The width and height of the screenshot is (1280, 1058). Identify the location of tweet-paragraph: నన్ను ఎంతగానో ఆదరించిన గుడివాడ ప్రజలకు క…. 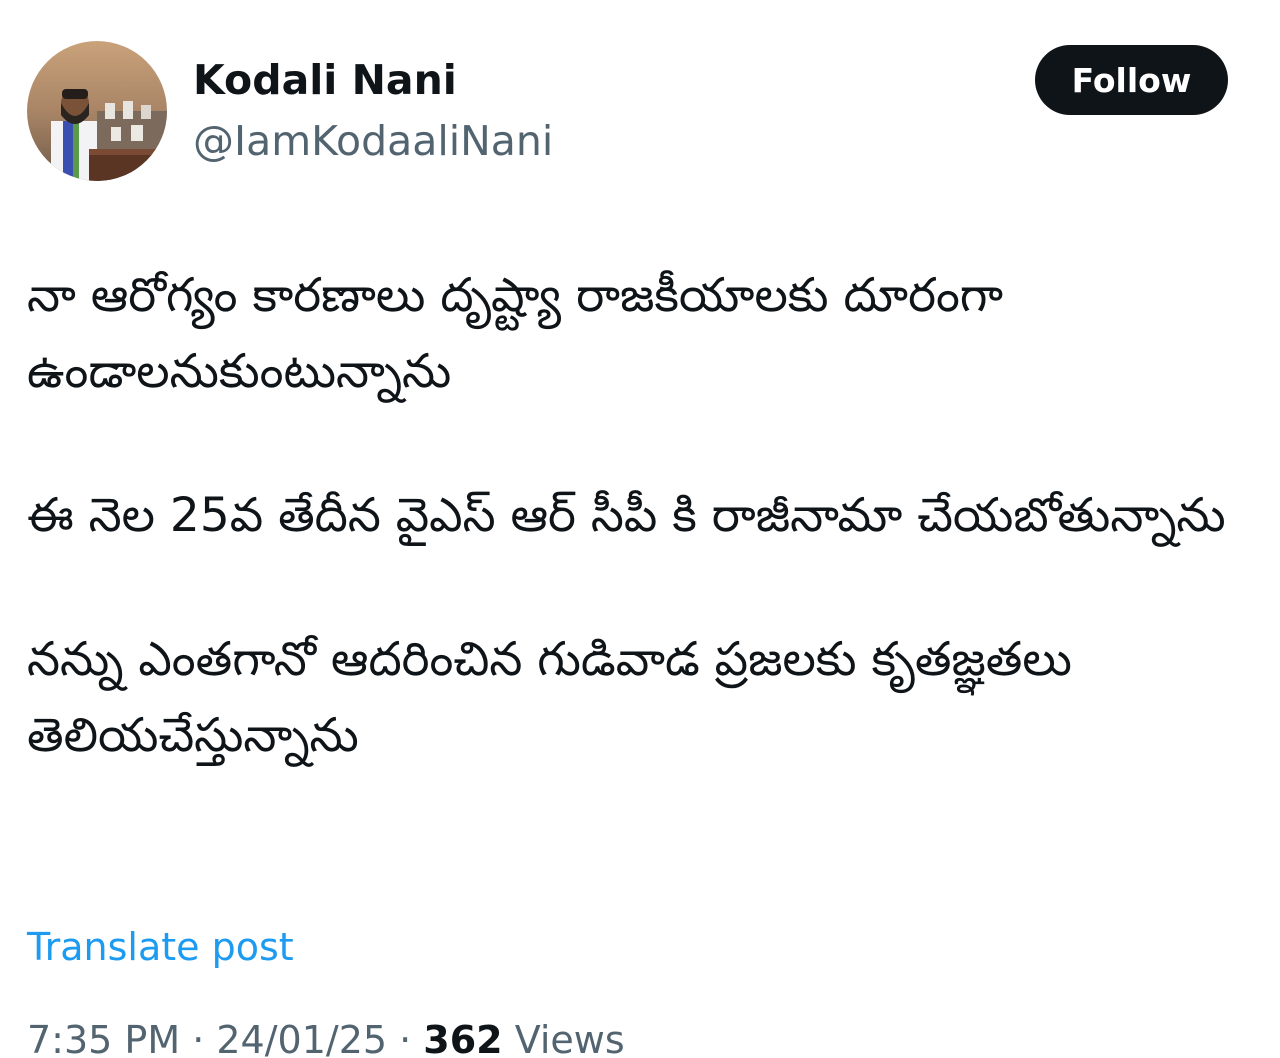
(549, 697).